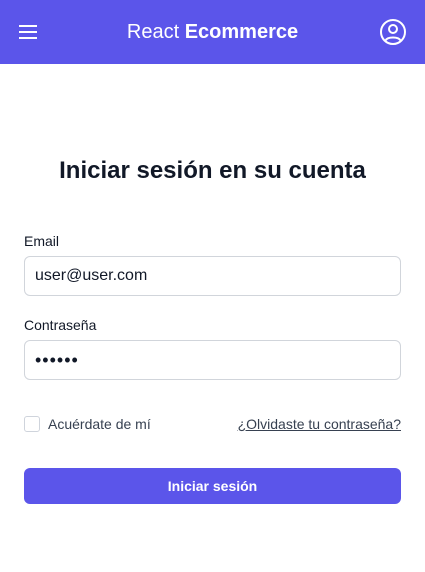  Describe the element at coordinates (241, 32) in the screenshot. I see `brand-title-bold: Ecommerce` at that location.